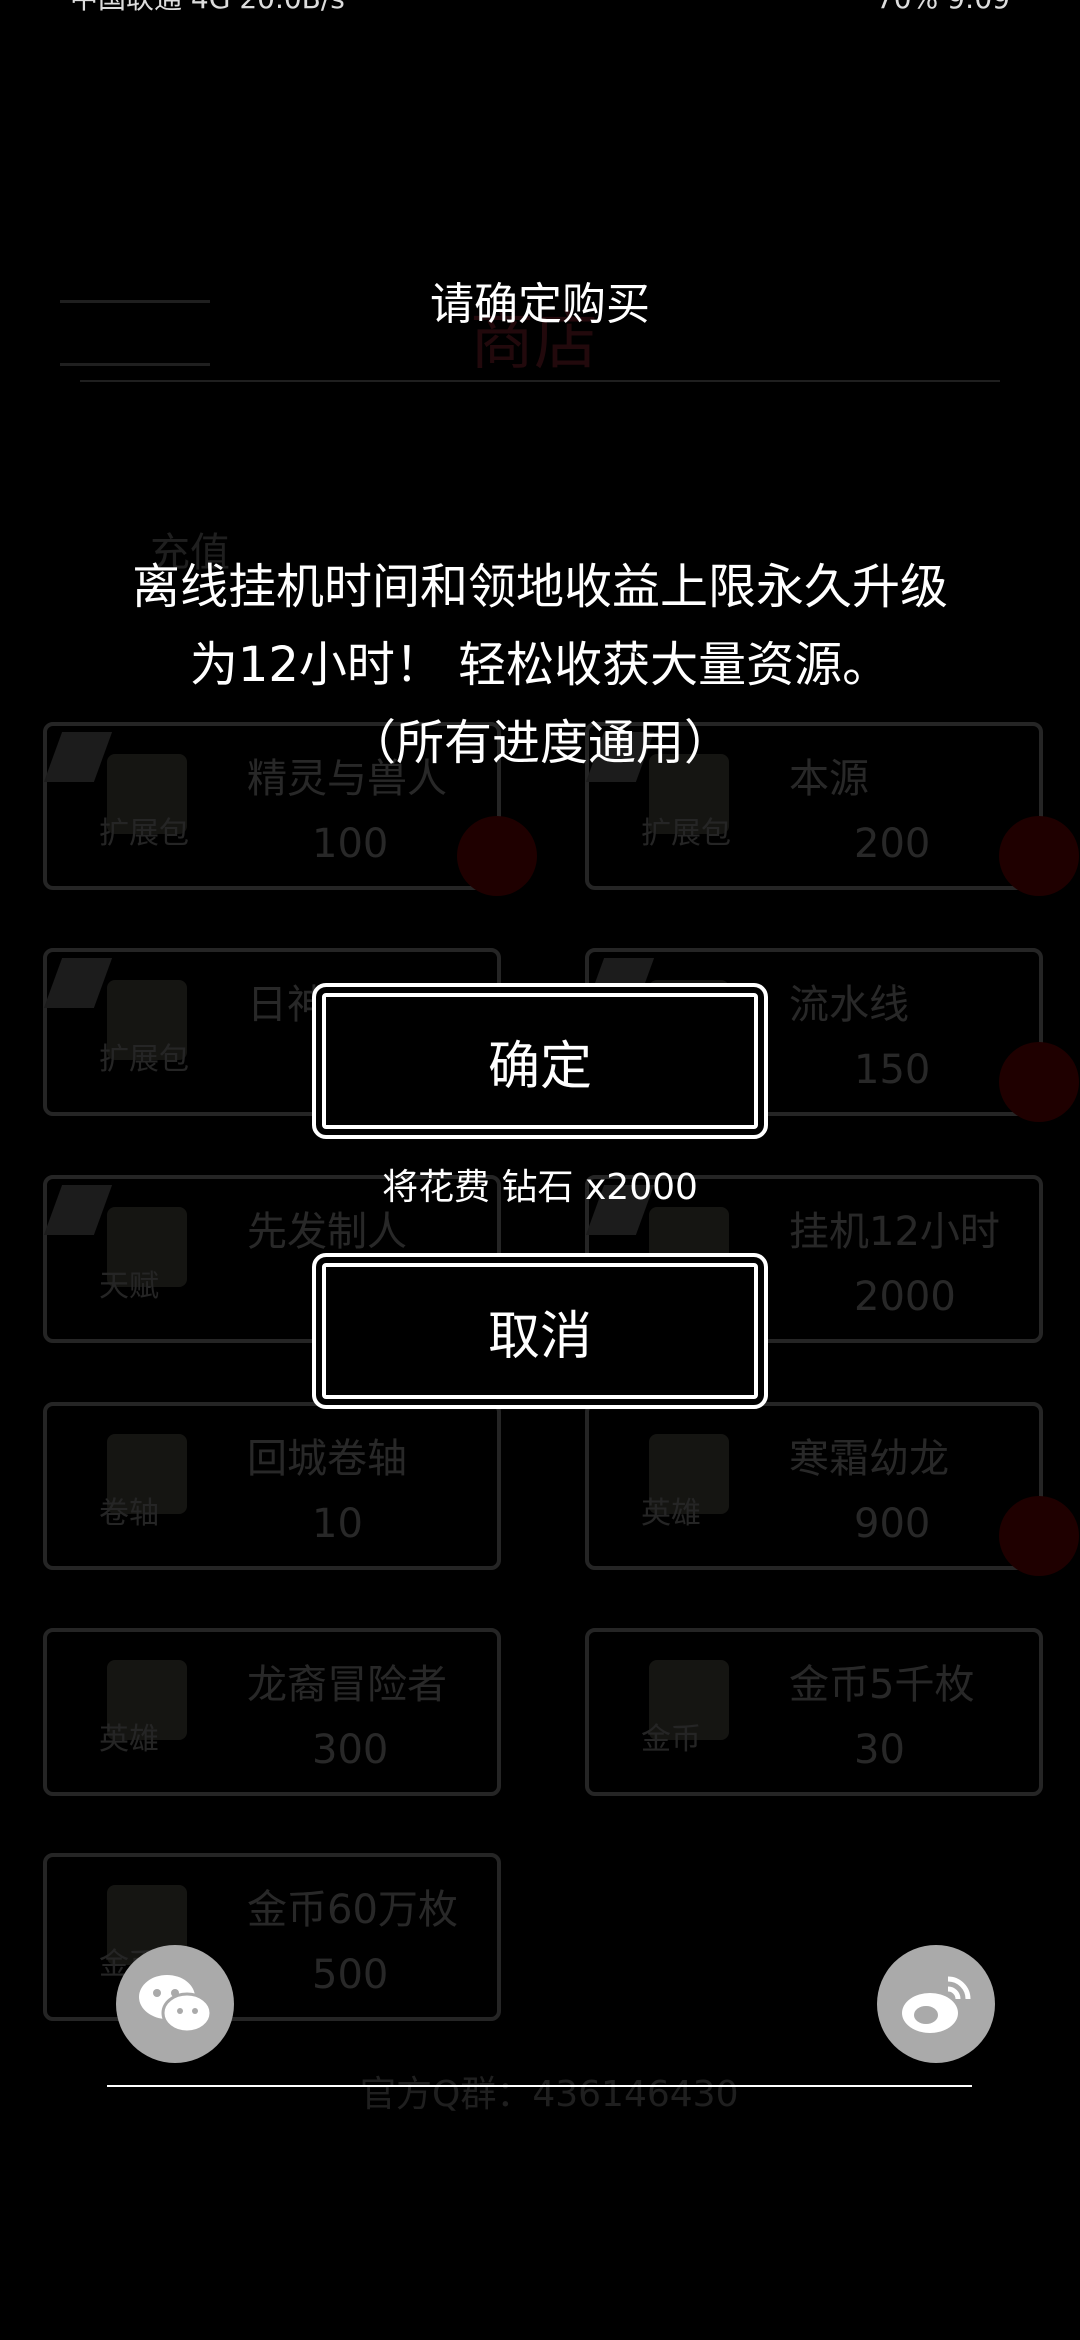  What do you see at coordinates (350, 1975) in the screenshot?
I see `item-price: 500` at bounding box center [350, 1975].